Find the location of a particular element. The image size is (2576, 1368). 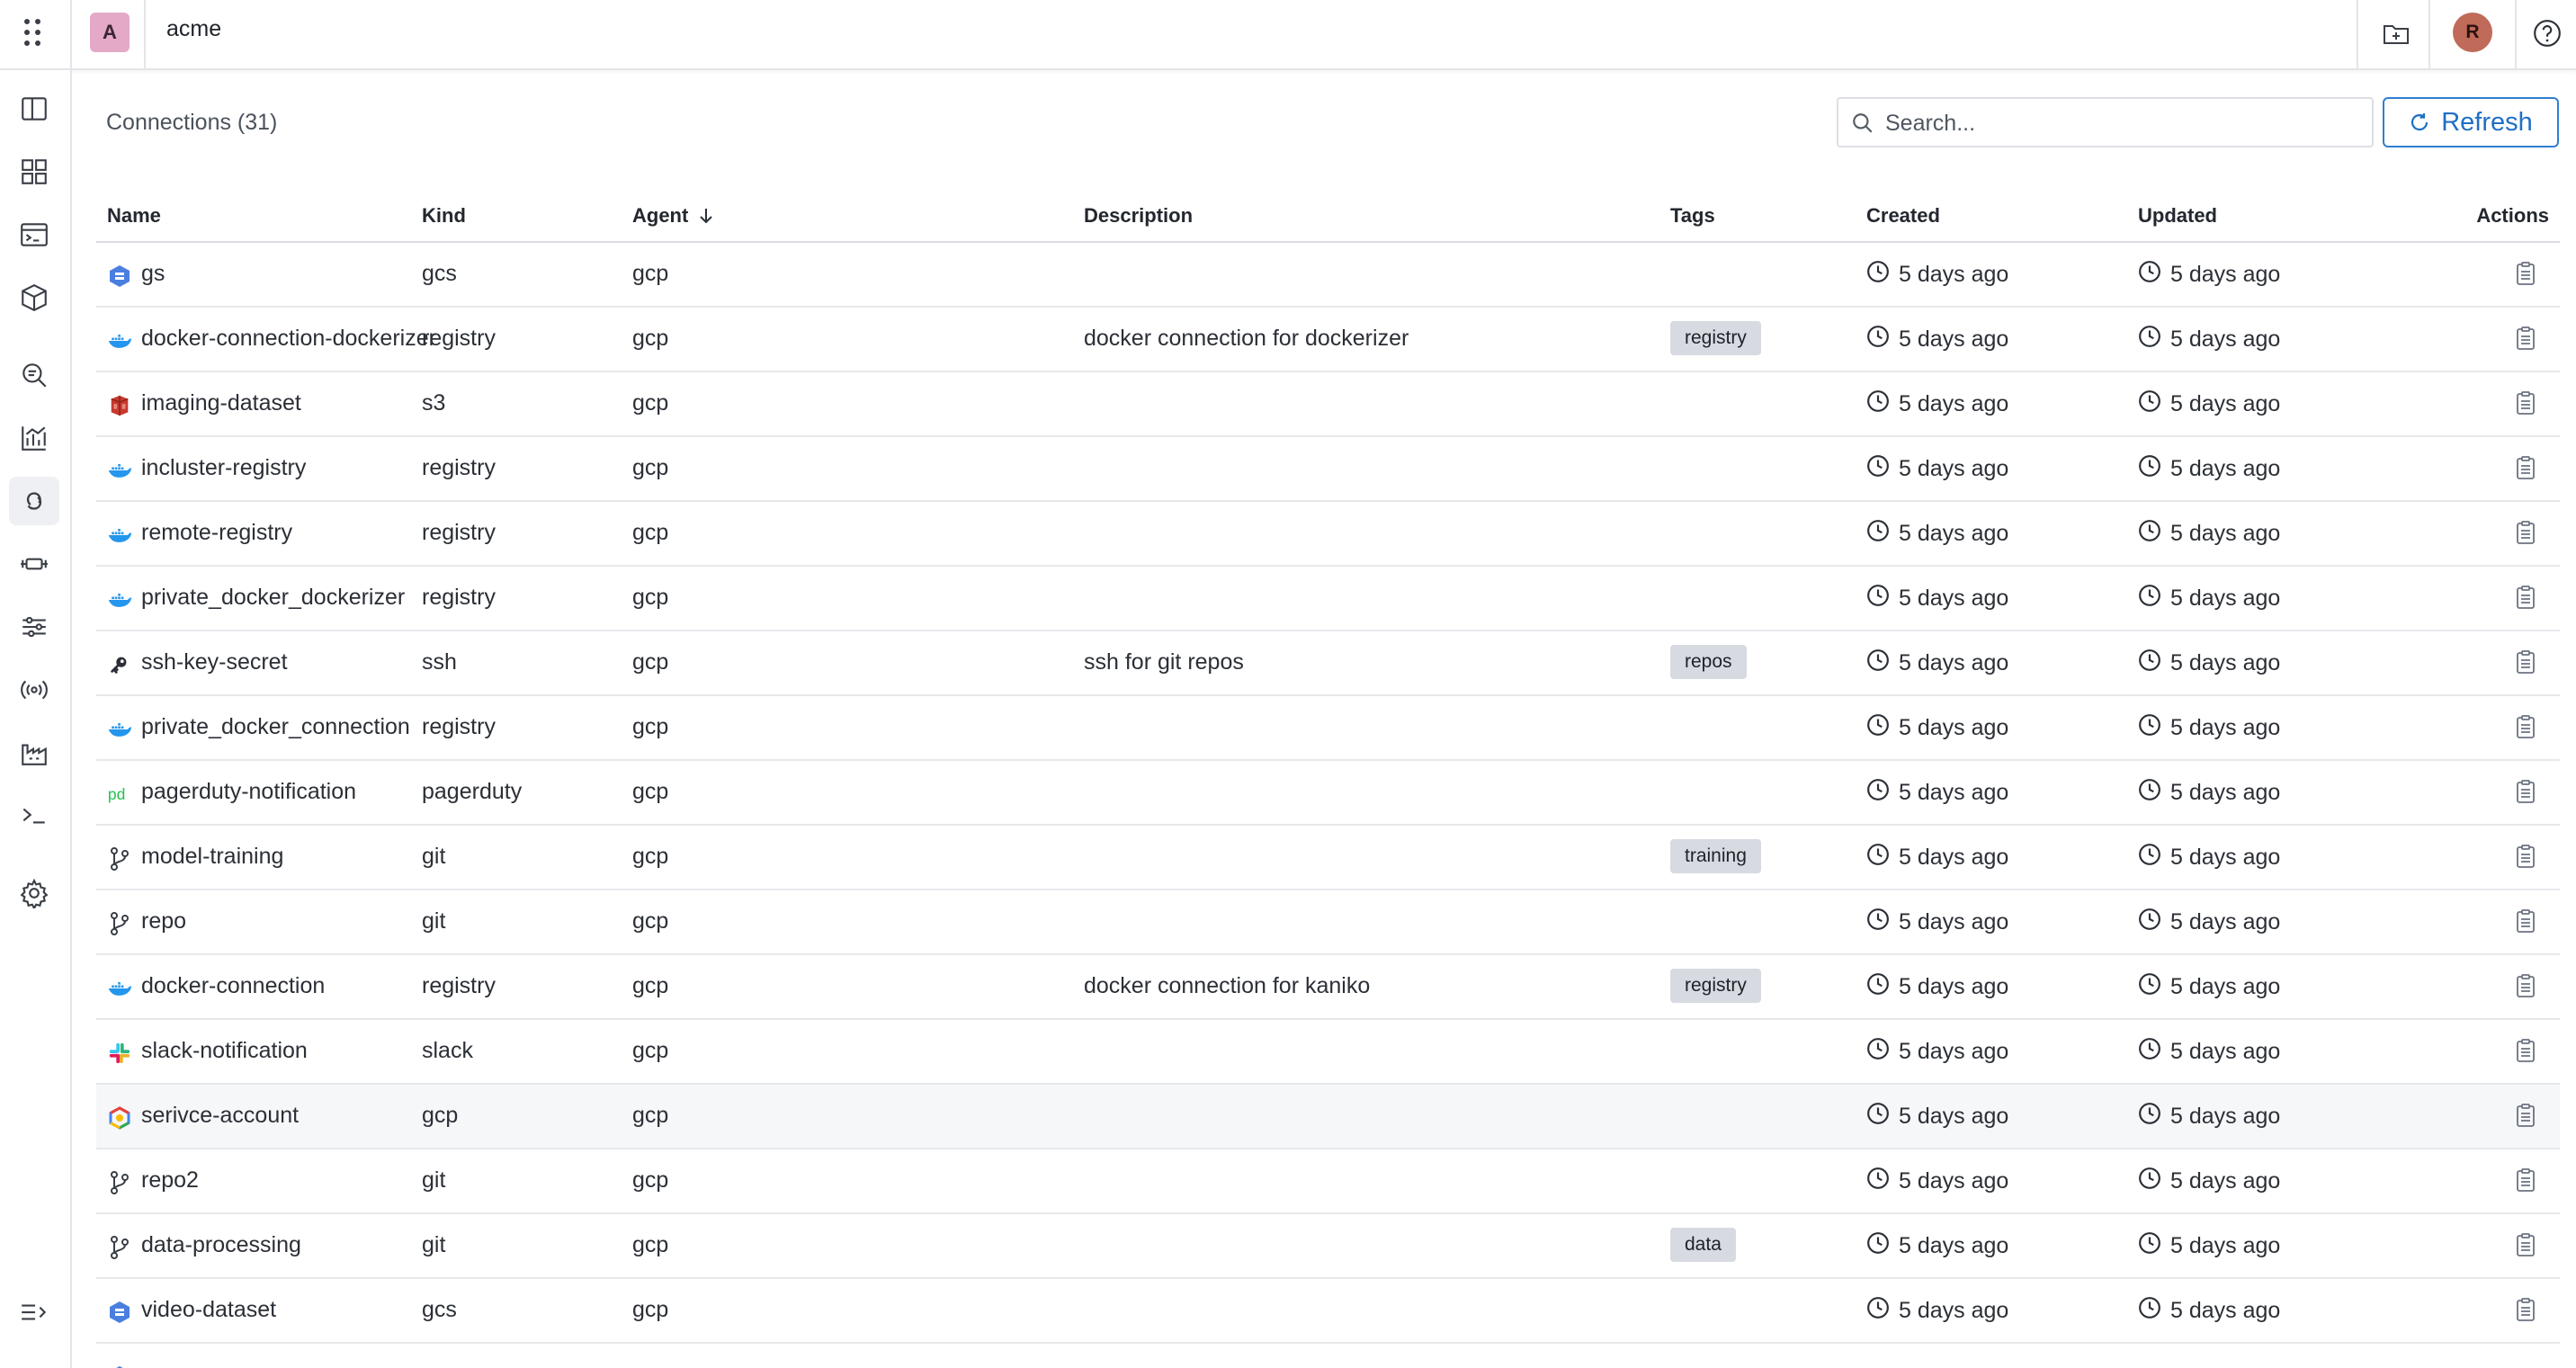

connection-name: remote-registry is located at coordinates (216, 533).